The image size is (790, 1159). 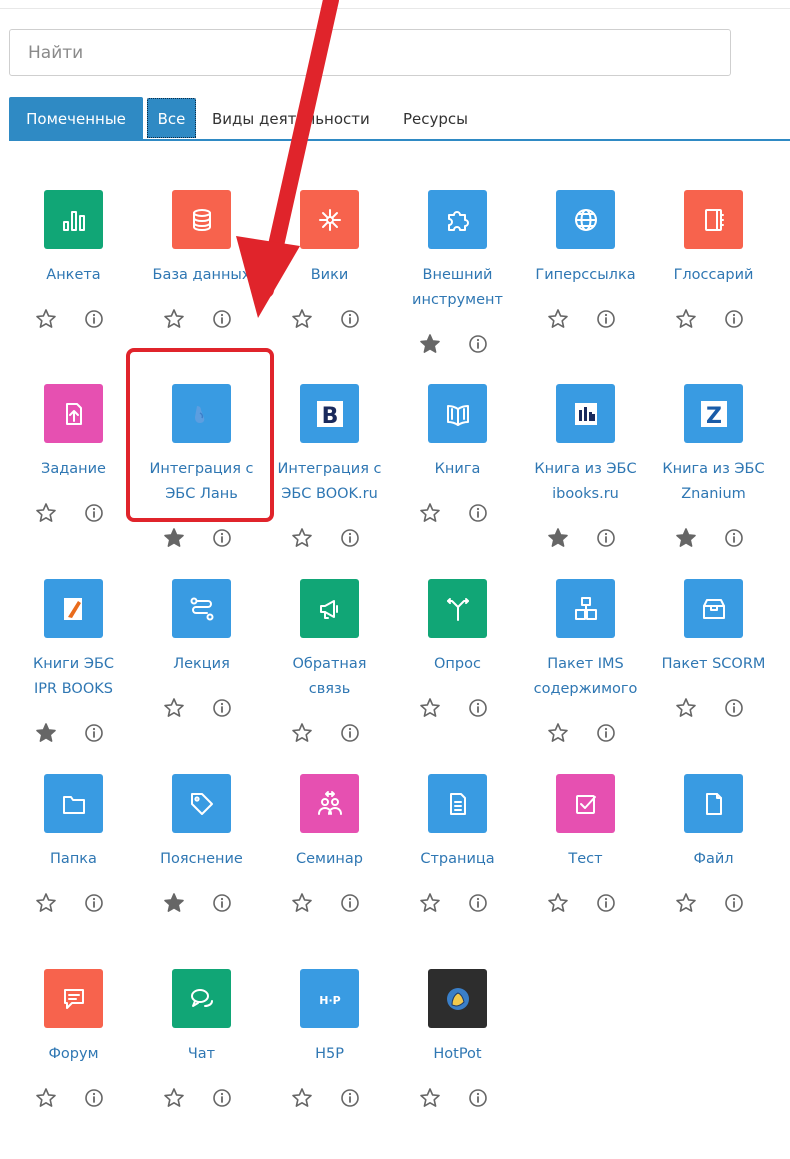 What do you see at coordinates (329, 677) in the screenshot?
I see `module-label: Обратная связь` at bounding box center [329, 677].